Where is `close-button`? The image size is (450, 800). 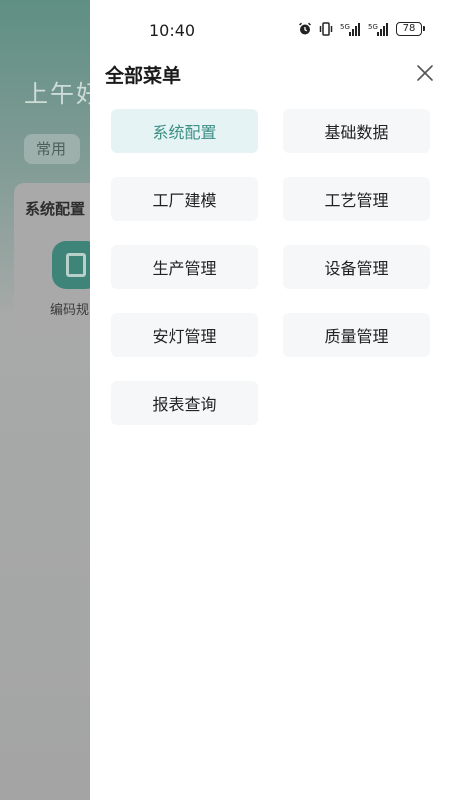
close-button is located at coordinates (425, 73).